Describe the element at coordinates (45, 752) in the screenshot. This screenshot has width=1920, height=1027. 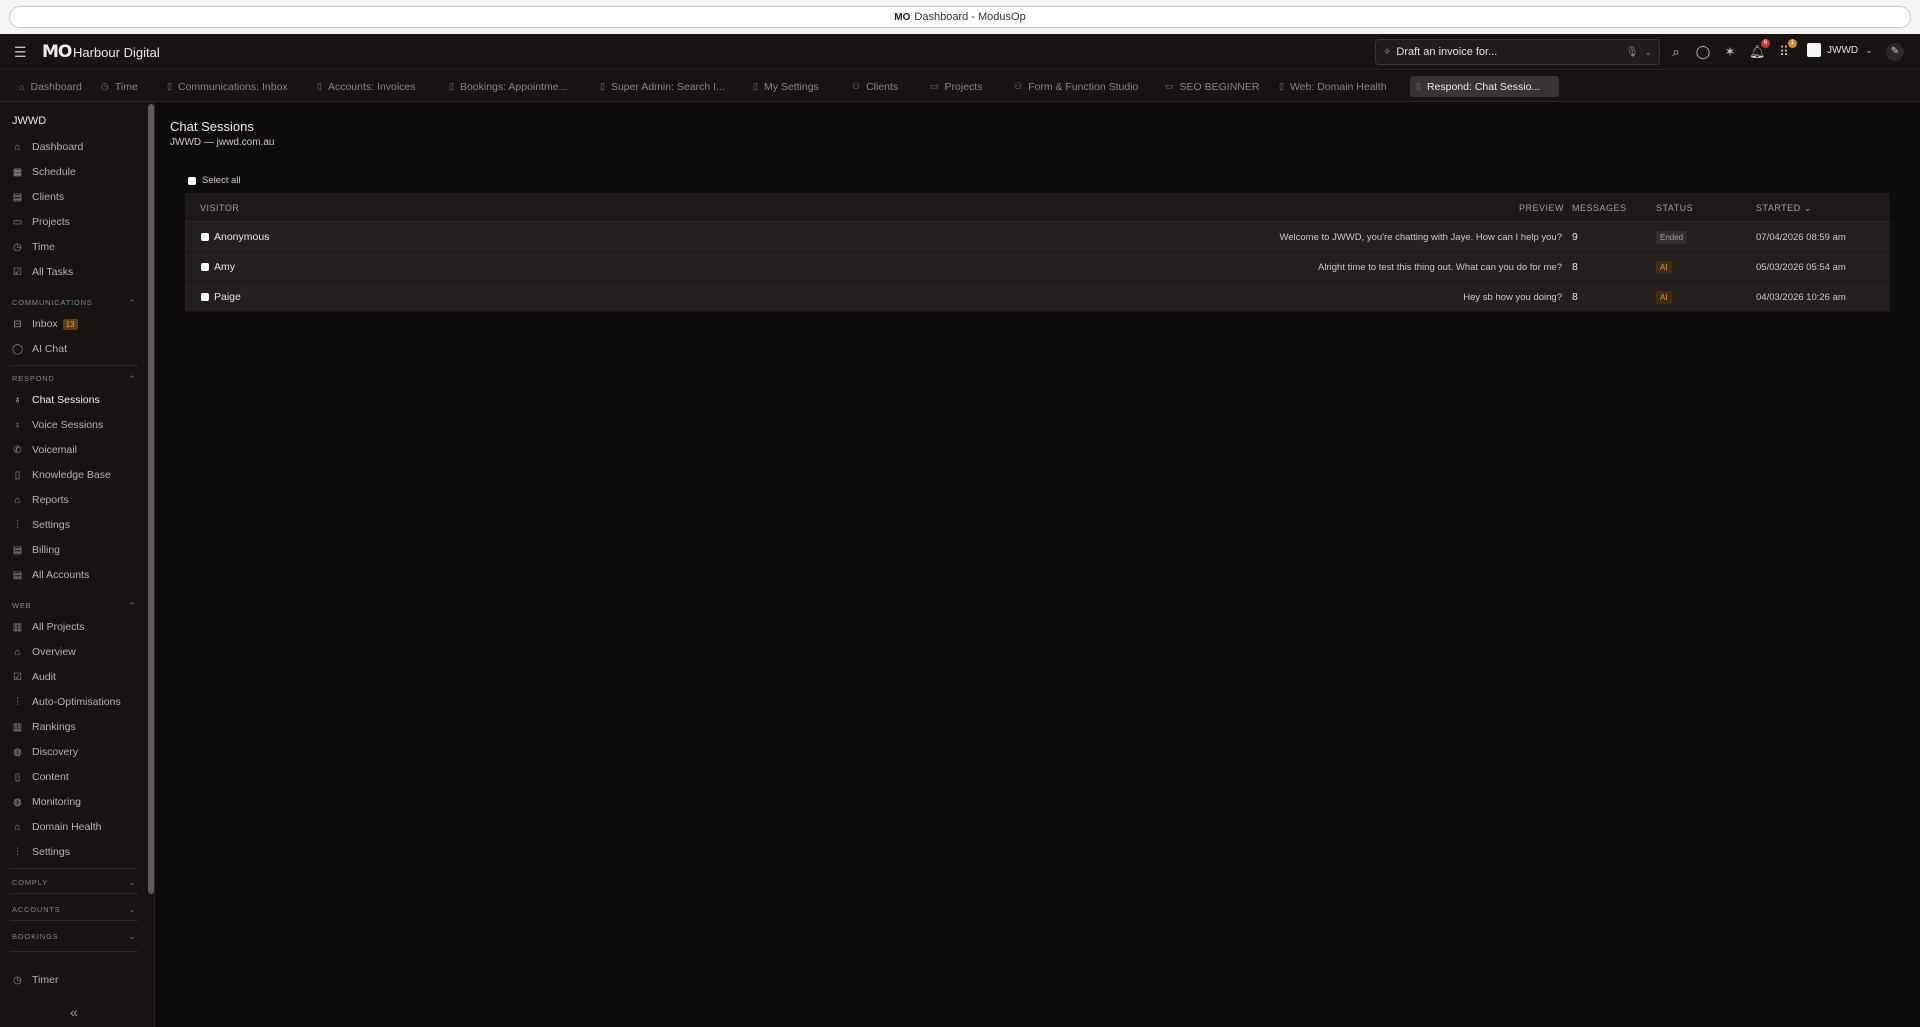
I see `sidebar-item-discovery: ◍ Discovery` at that location.